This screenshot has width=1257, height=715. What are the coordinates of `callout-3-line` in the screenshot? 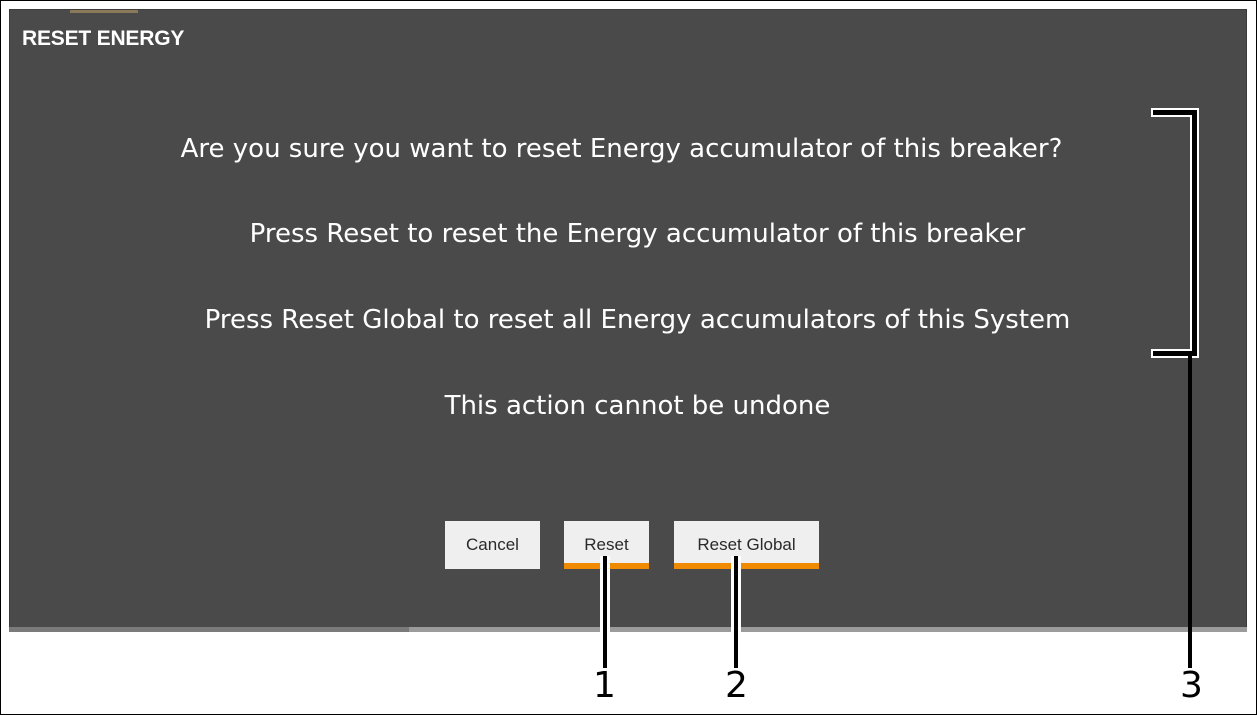 It's located at (1190, 512).